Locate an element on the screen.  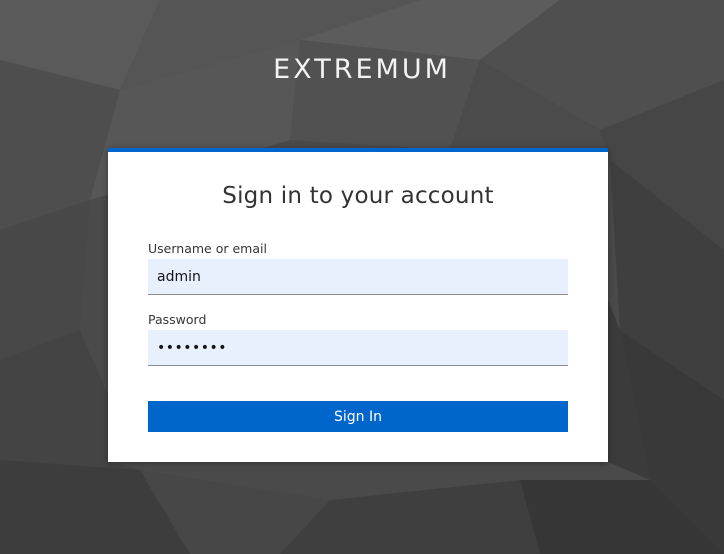
login-heading: Sign in to your account is located at coordinates (358, 196).